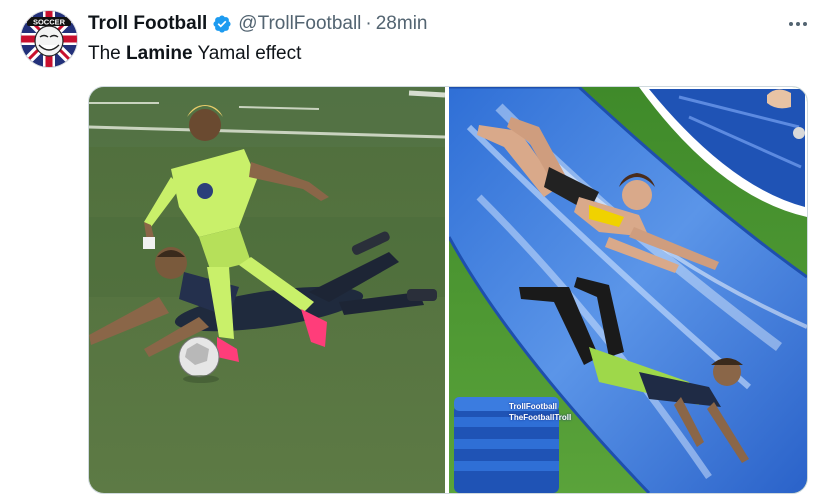 This screenshot has width=834, height=503. I want to click on watermark-line-1: TrollFootball, so click(533, 406).